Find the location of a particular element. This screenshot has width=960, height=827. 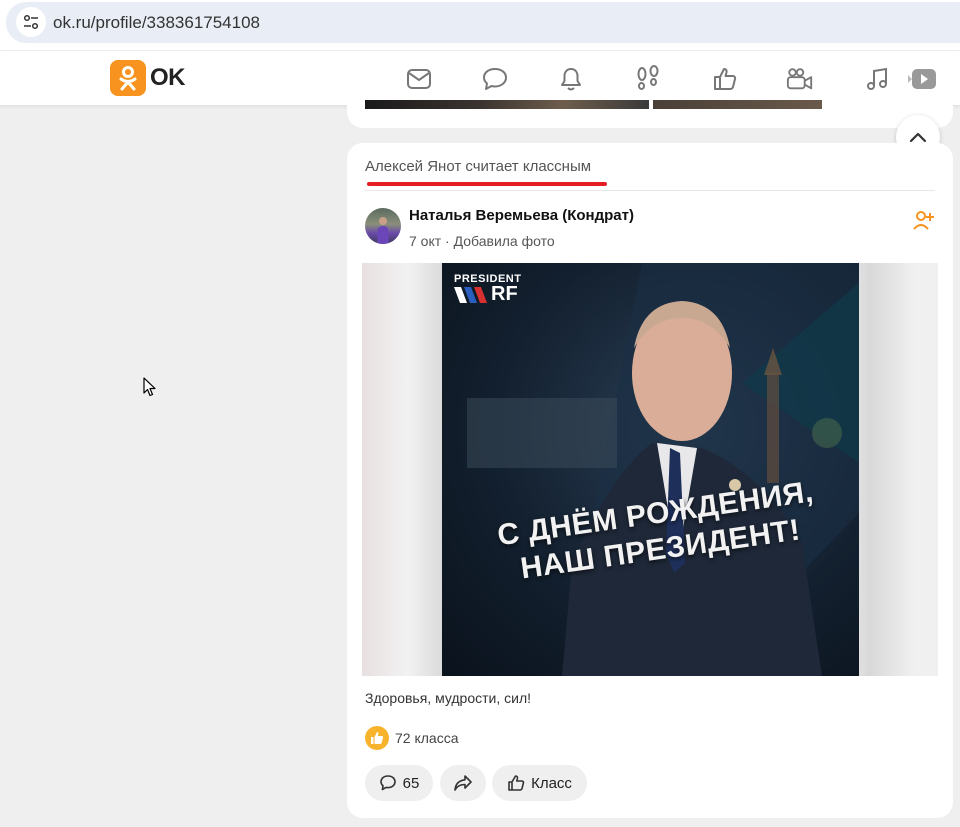

music-icon is located at coordinates (877, 79).